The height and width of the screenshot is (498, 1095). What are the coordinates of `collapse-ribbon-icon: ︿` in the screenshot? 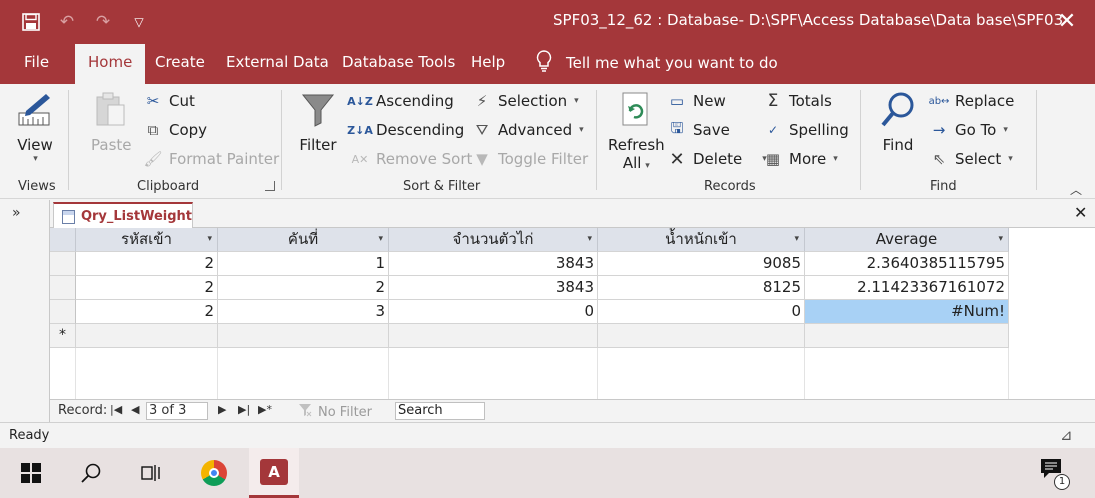 It's located at (1076, 189).